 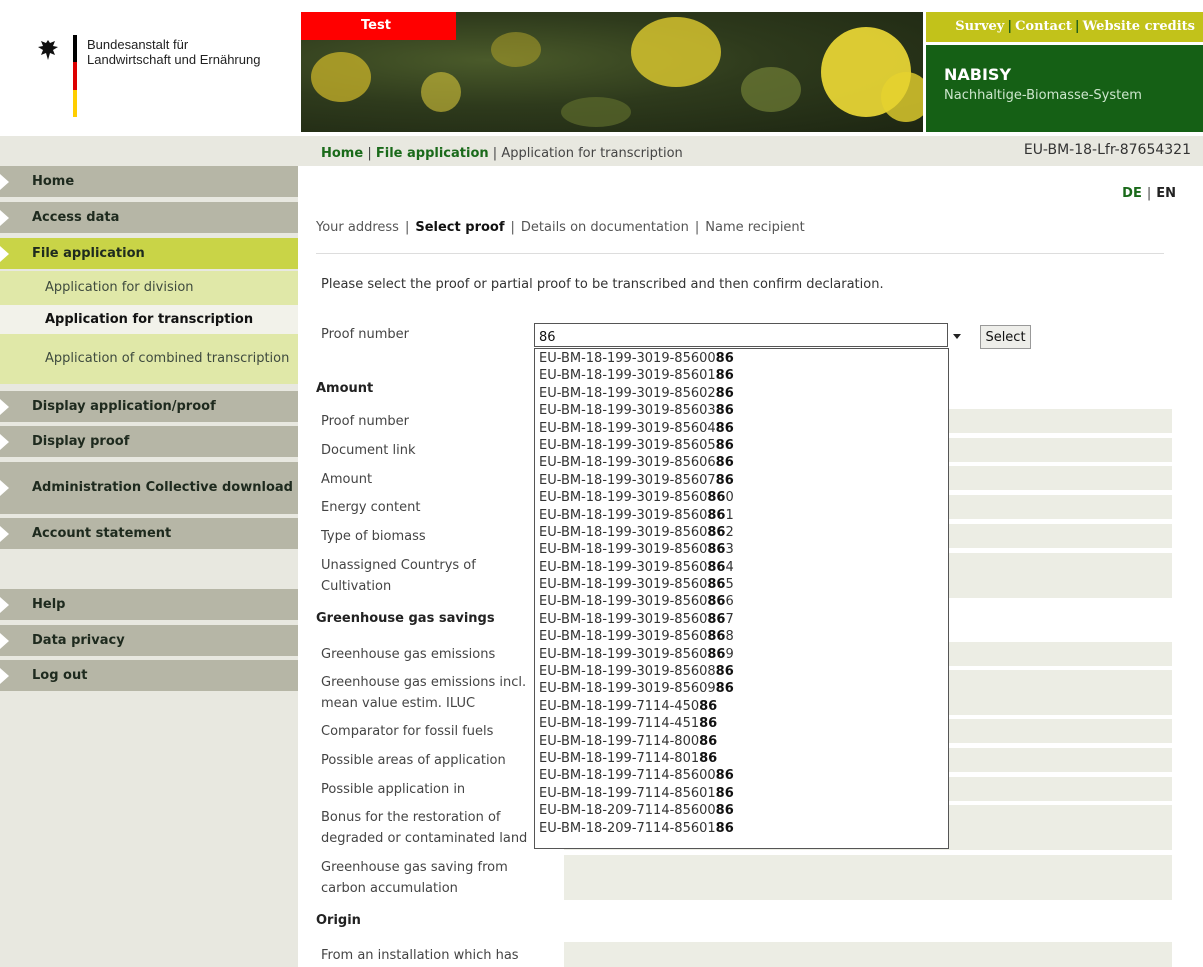 What do you see at coordinates (741, 828) in the screenshot?
I see `proof-suggestion-option: EU-BM-18-209-7114-8560186` at bounding box center [741, 828].